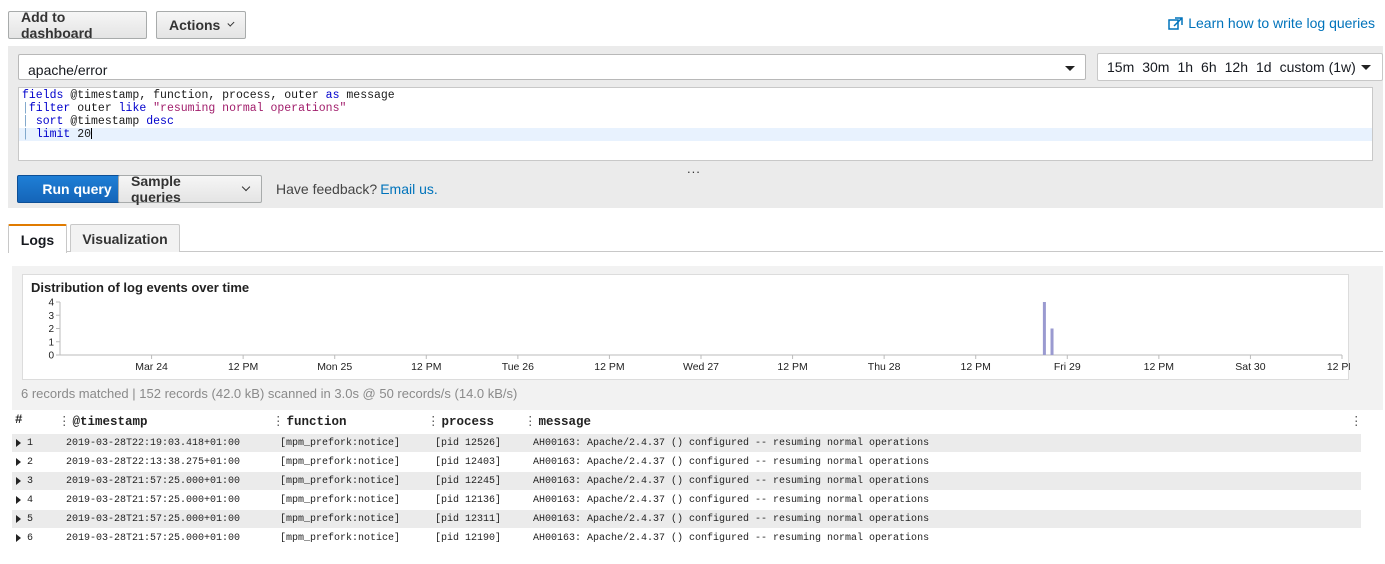 Image resolution: width=1385 pixels, height=564 pixels. I want to click on results-tabs: Logs Visualization, so click(695, 238).